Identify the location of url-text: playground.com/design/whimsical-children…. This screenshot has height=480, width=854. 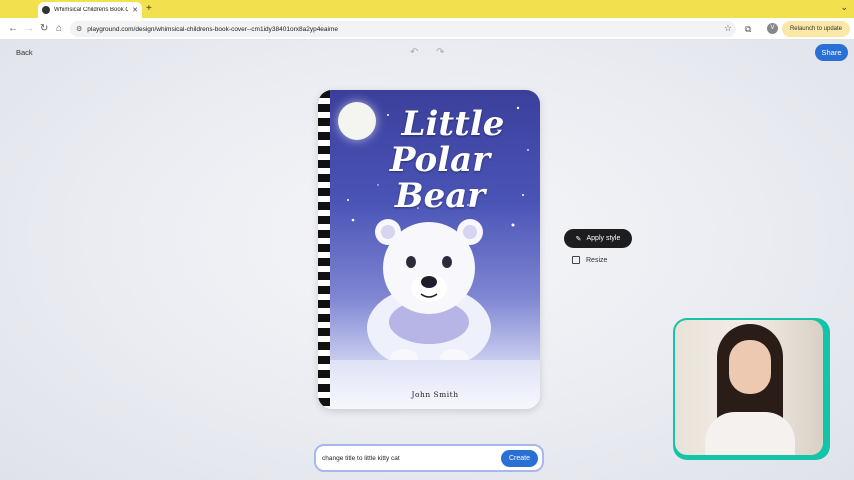
(213, 29).